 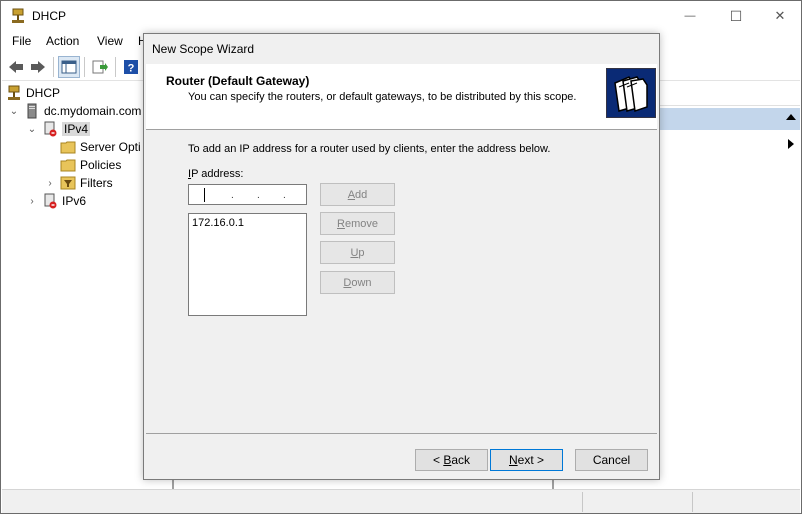 I want to click on minimize-button: —, so click(x=690, y=16).